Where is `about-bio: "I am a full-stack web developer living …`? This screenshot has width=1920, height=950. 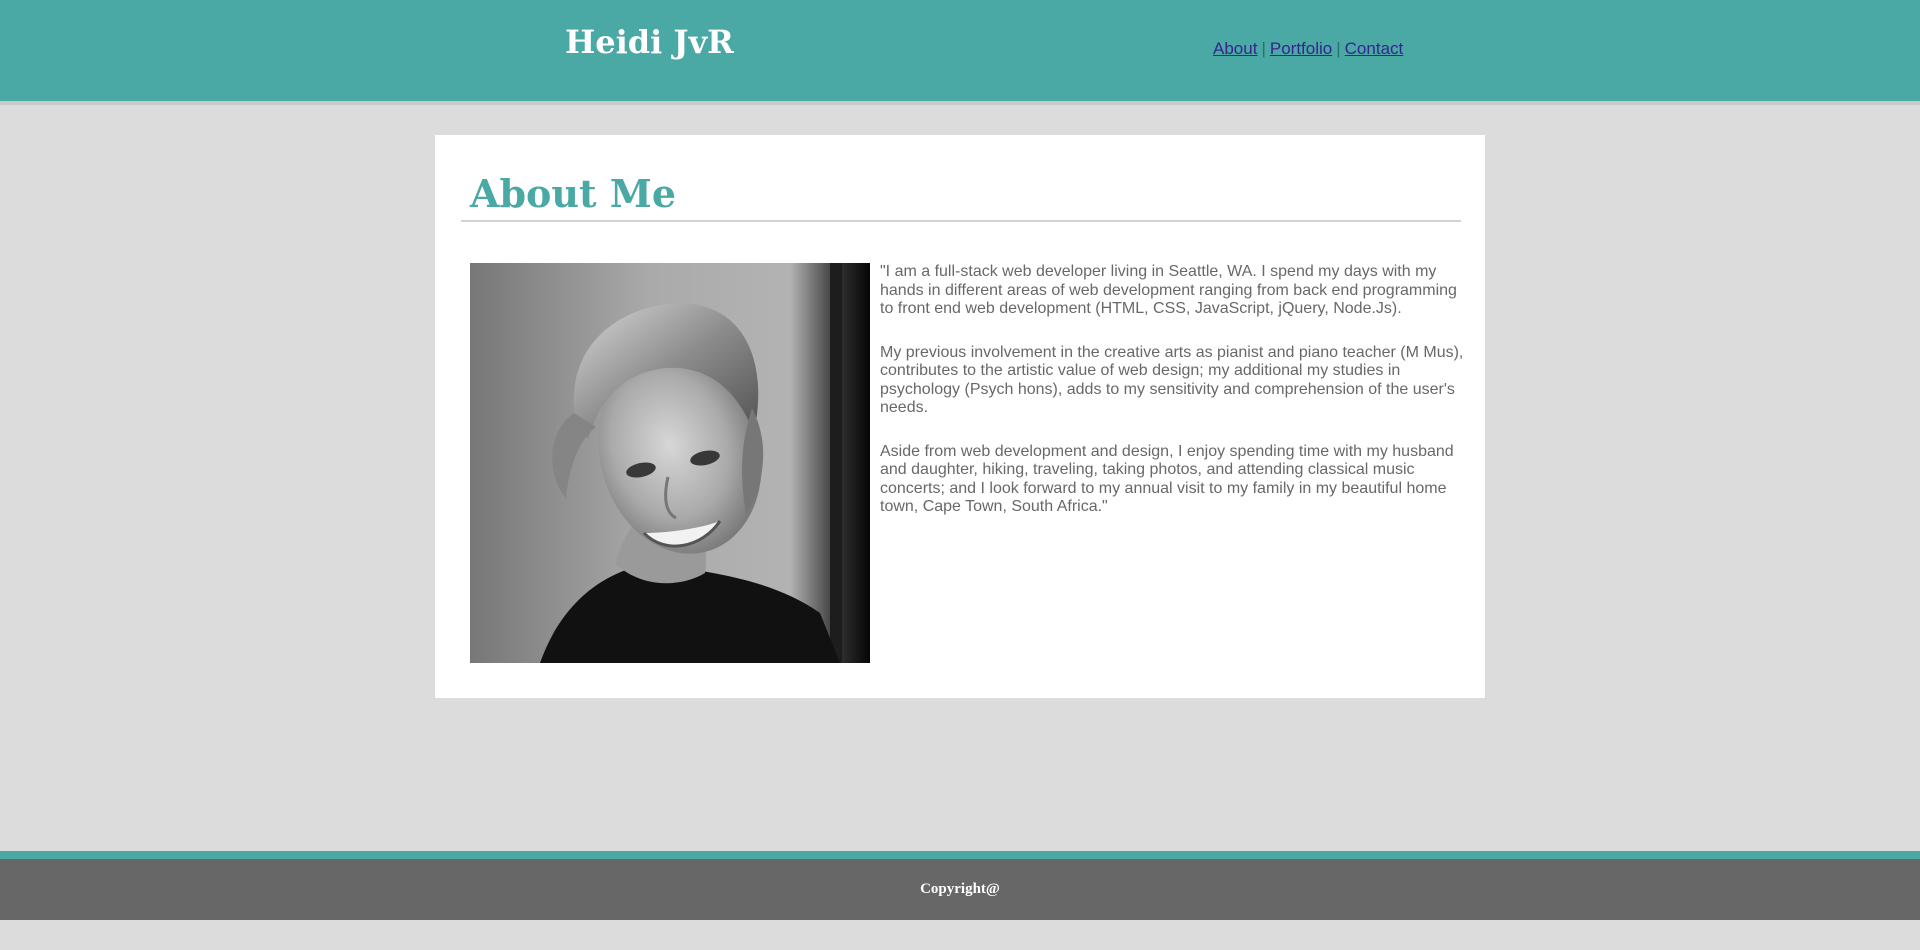
about-bio: "I am a full-stack web developer living … is located at coordinates (1172, 402).